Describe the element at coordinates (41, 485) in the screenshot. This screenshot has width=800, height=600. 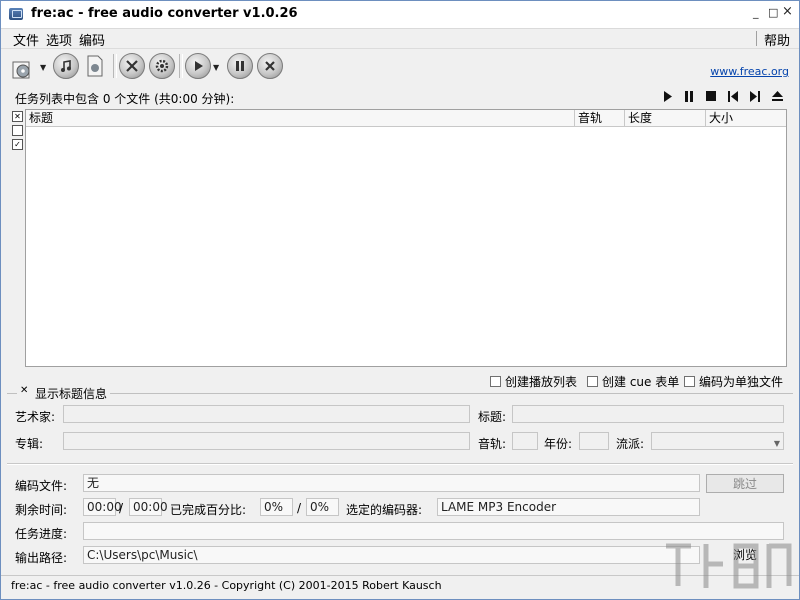
I see `encoding-file-label: 编码文件:` at that location.